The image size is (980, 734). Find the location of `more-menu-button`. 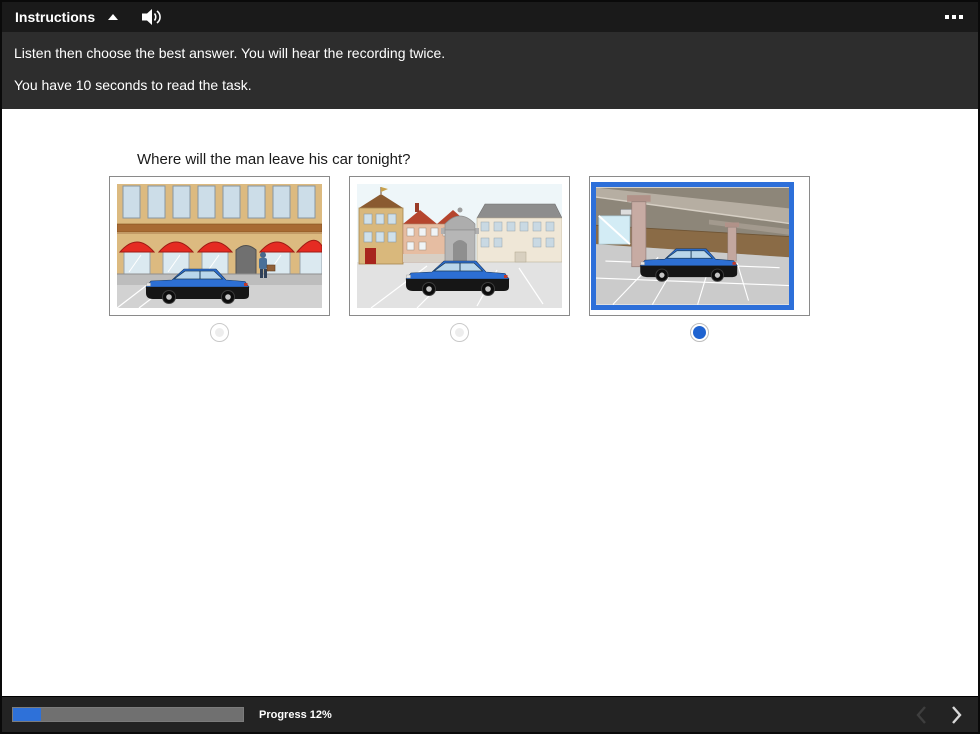

more-menu-button is located at coordinates (954, 17).